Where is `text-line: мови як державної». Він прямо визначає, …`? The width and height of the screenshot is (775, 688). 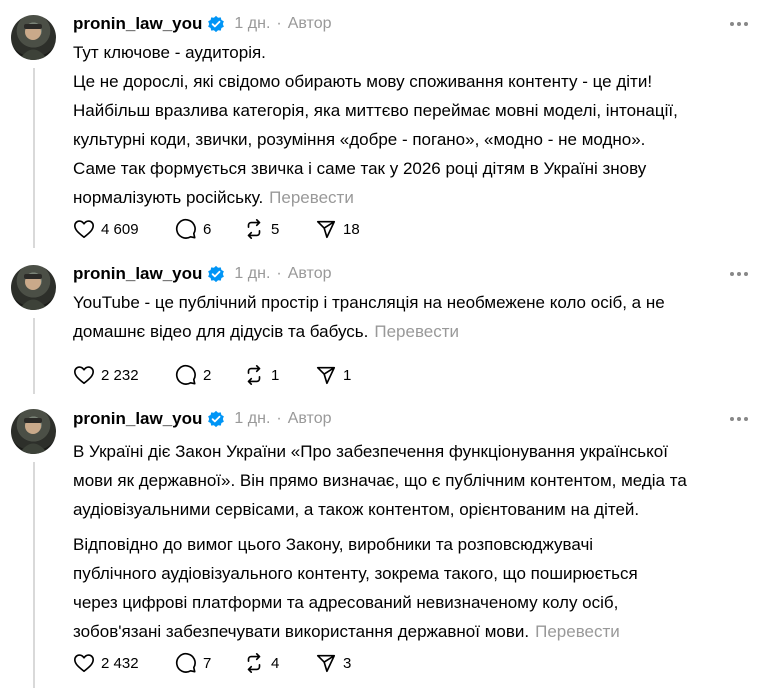
text-line: мови як державної». Він прямо визначає, … is located at coordinates (380, 480).